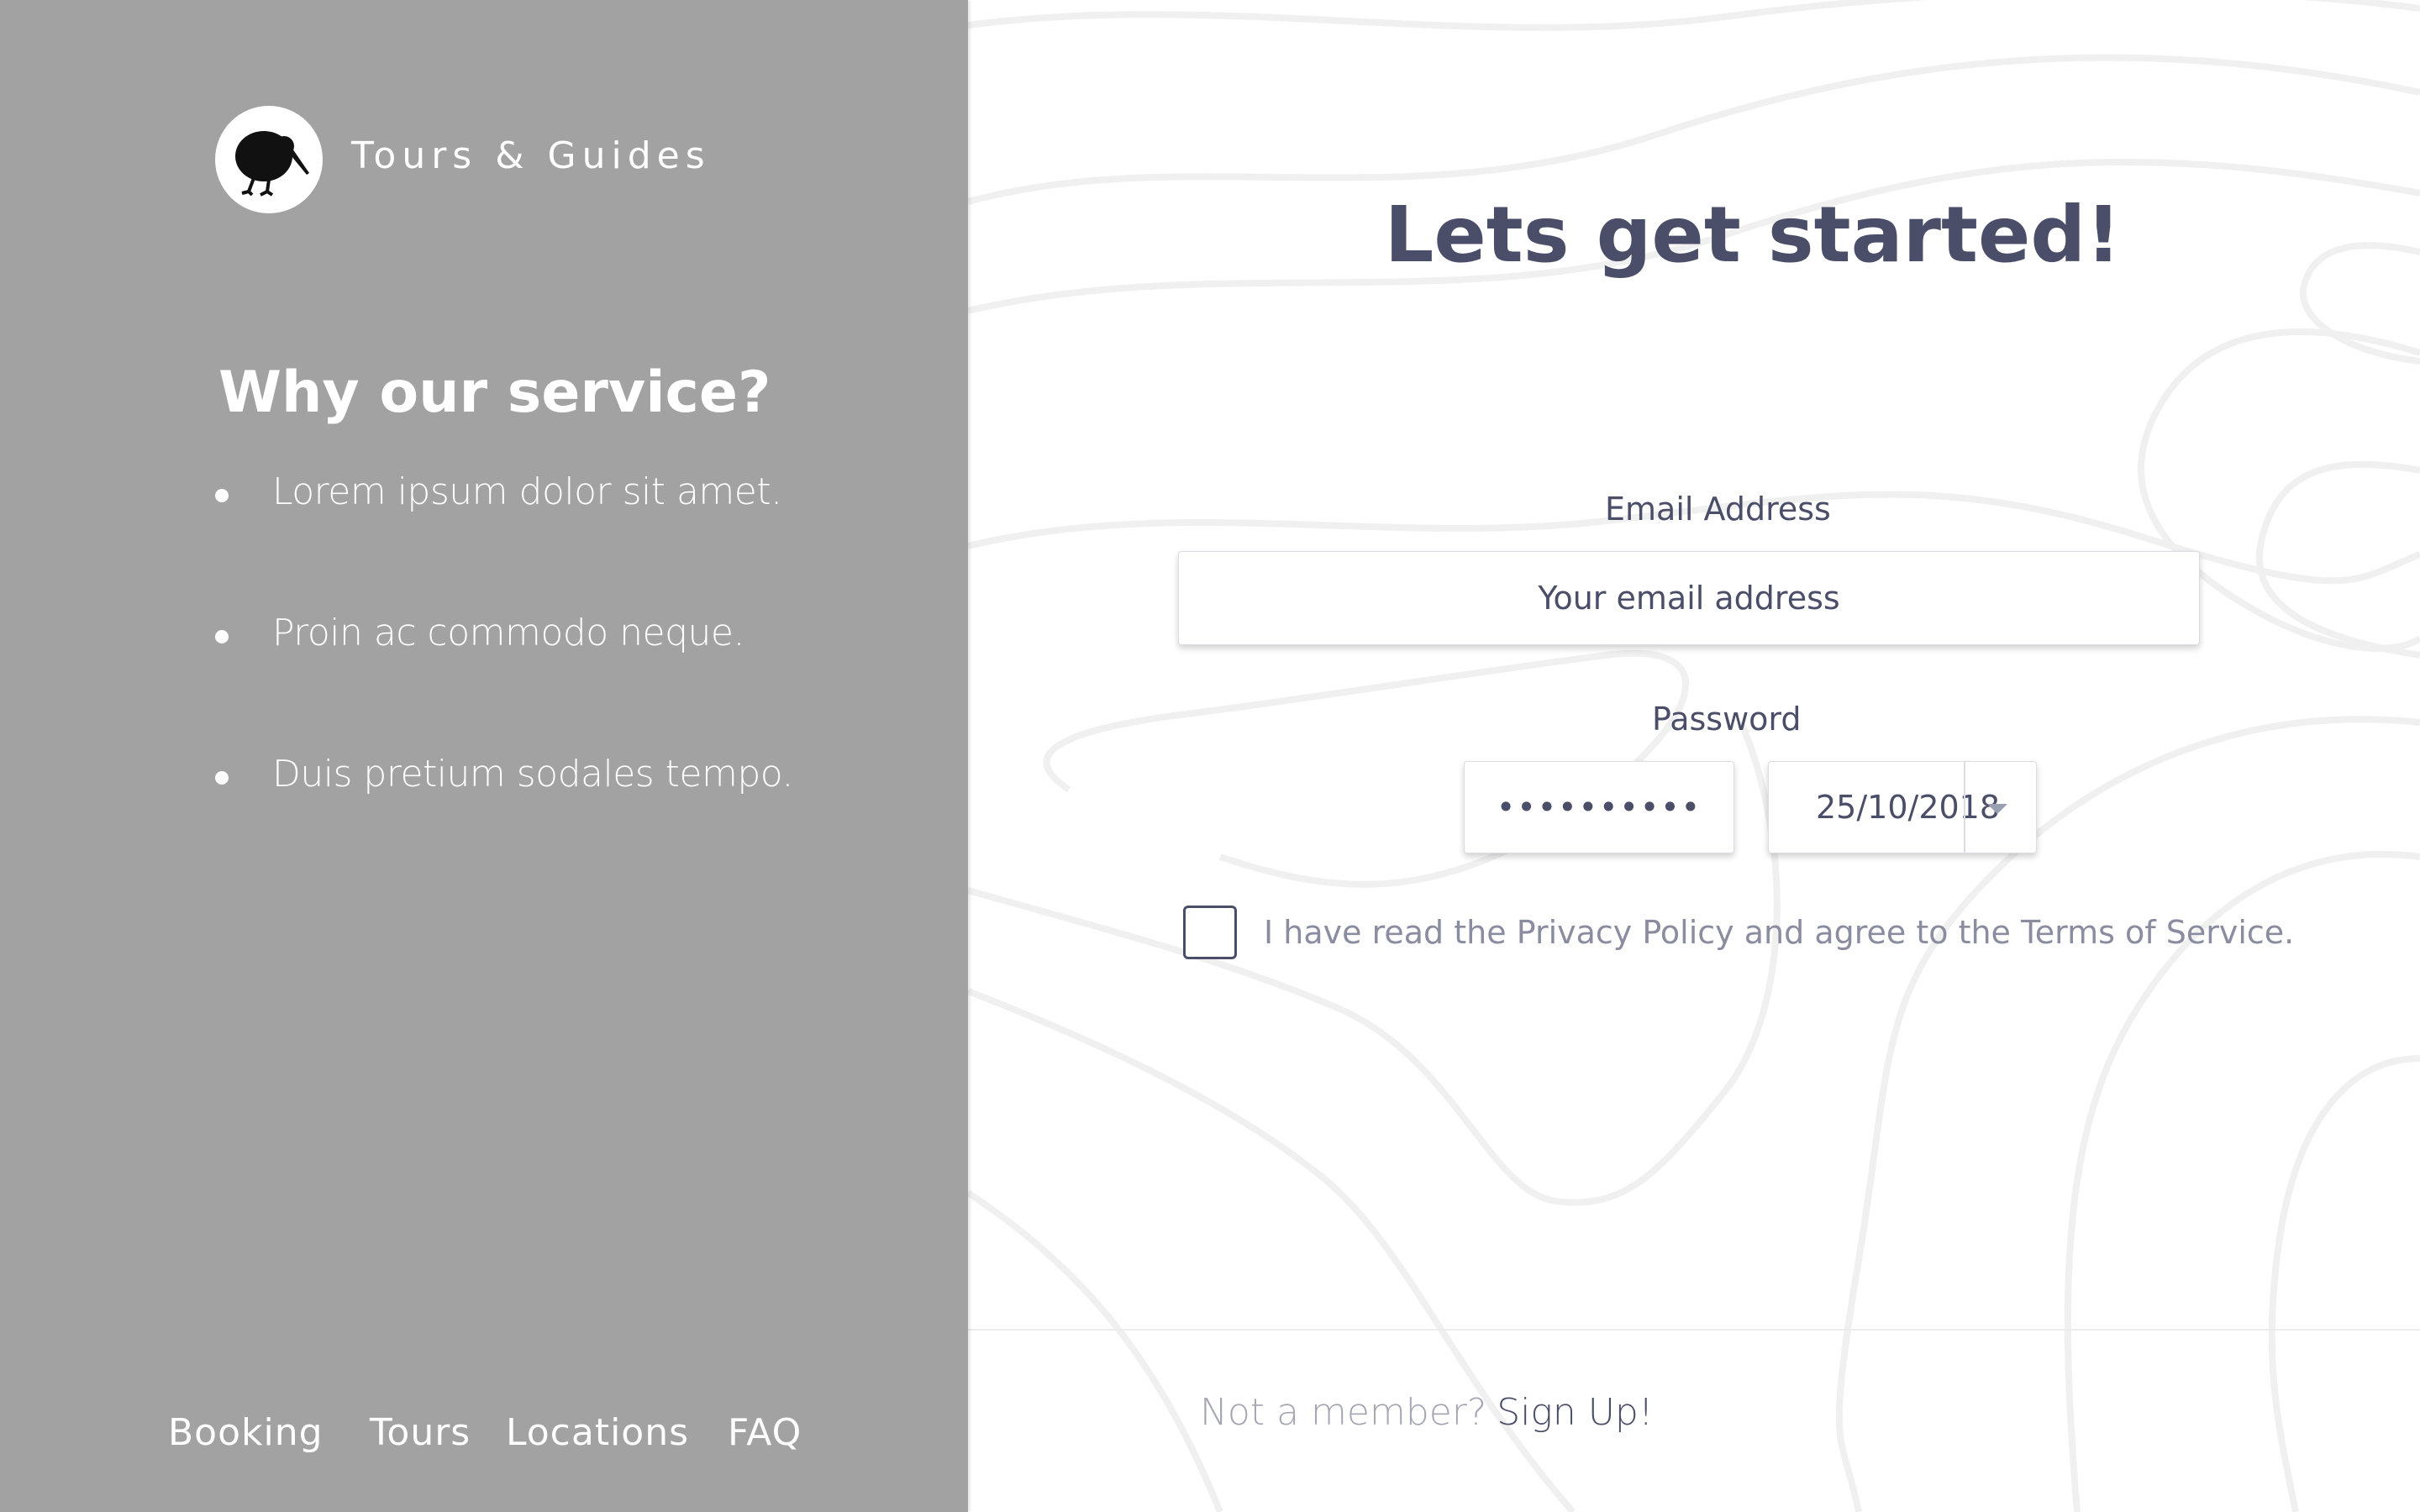 Image resolution: width=2420 pixels, height=1512 pixels. Describe the element at coordinates (495, 393) in the screenshot. I see `sidebar-title: Why our service?` at that location.